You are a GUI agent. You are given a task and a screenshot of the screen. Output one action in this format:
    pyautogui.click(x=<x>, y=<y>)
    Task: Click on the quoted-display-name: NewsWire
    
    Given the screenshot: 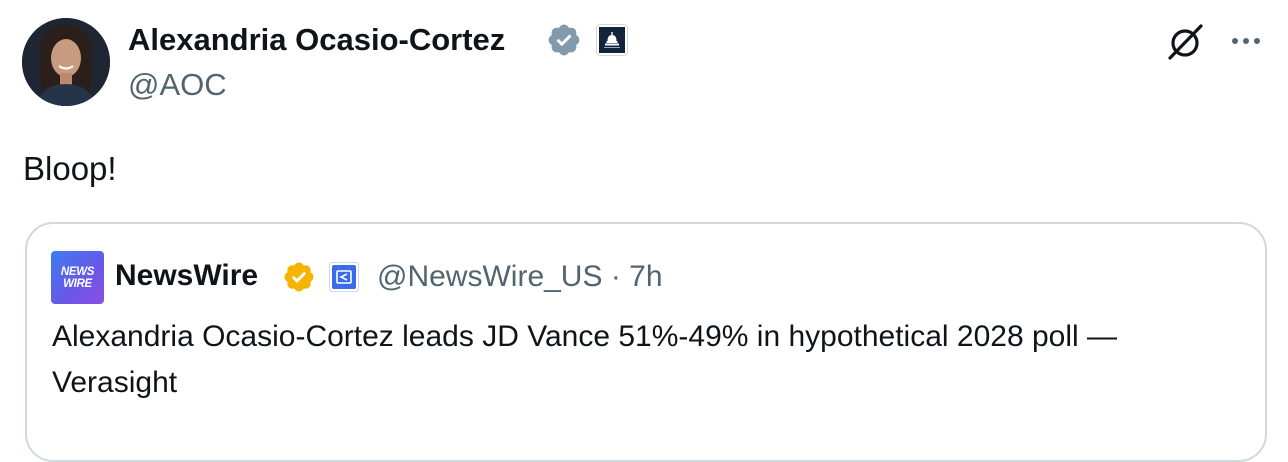 What is the action you would take?
    pyautogui.click(x=186, y=276)
    